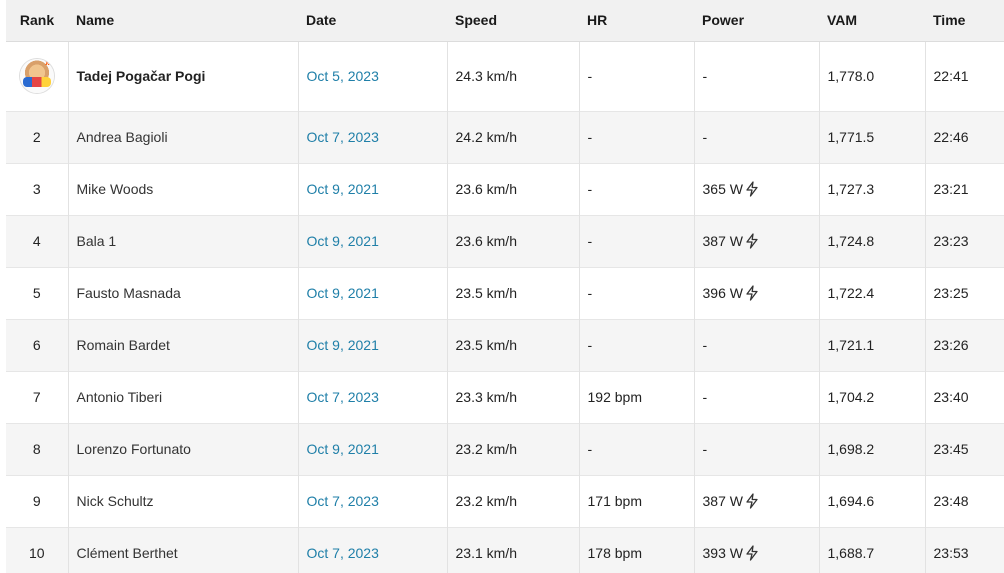 The image size is (1004, 573). Describe the element at coordinates (756, 21) in the screenshot. I see `header-power: Power` at that location.